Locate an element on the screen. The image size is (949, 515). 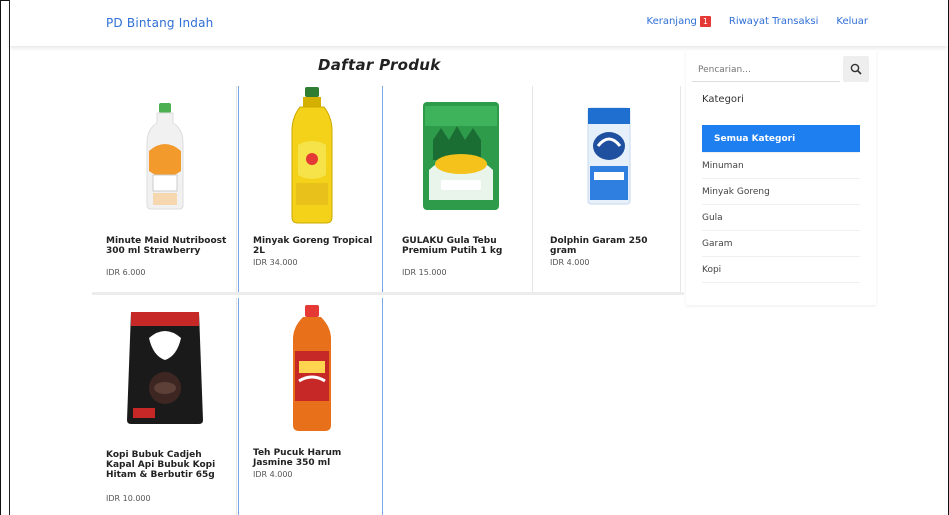
product-name: Teh Pucuk Harum Jasmine 350 ml is located at coordinates (297, 458).